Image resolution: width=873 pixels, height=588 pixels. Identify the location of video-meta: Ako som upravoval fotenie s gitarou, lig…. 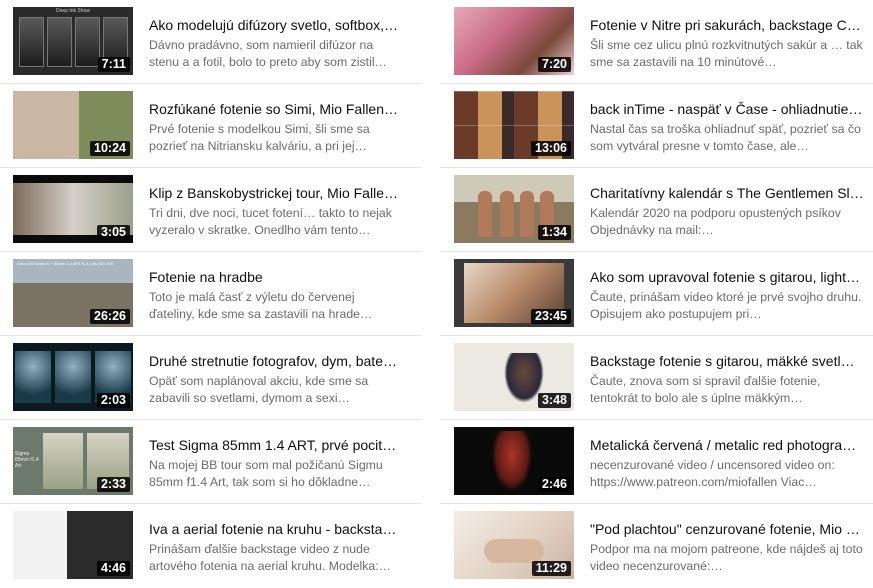
(730, 295).